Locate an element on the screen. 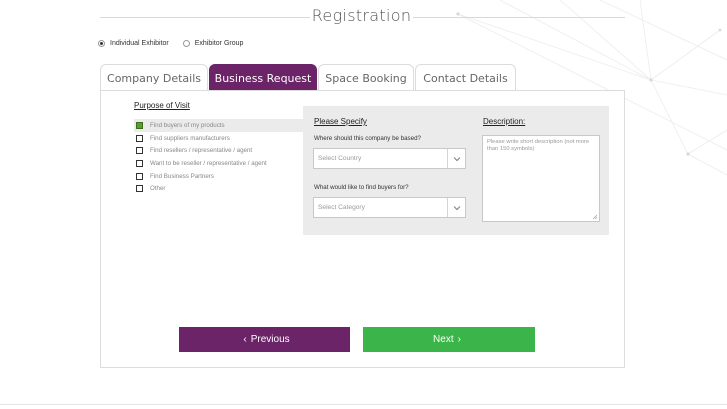 The image size is (727, 409). purpose-item-find-suppliers: Find suppliers manufacturers is located at coordinates (221, 138).